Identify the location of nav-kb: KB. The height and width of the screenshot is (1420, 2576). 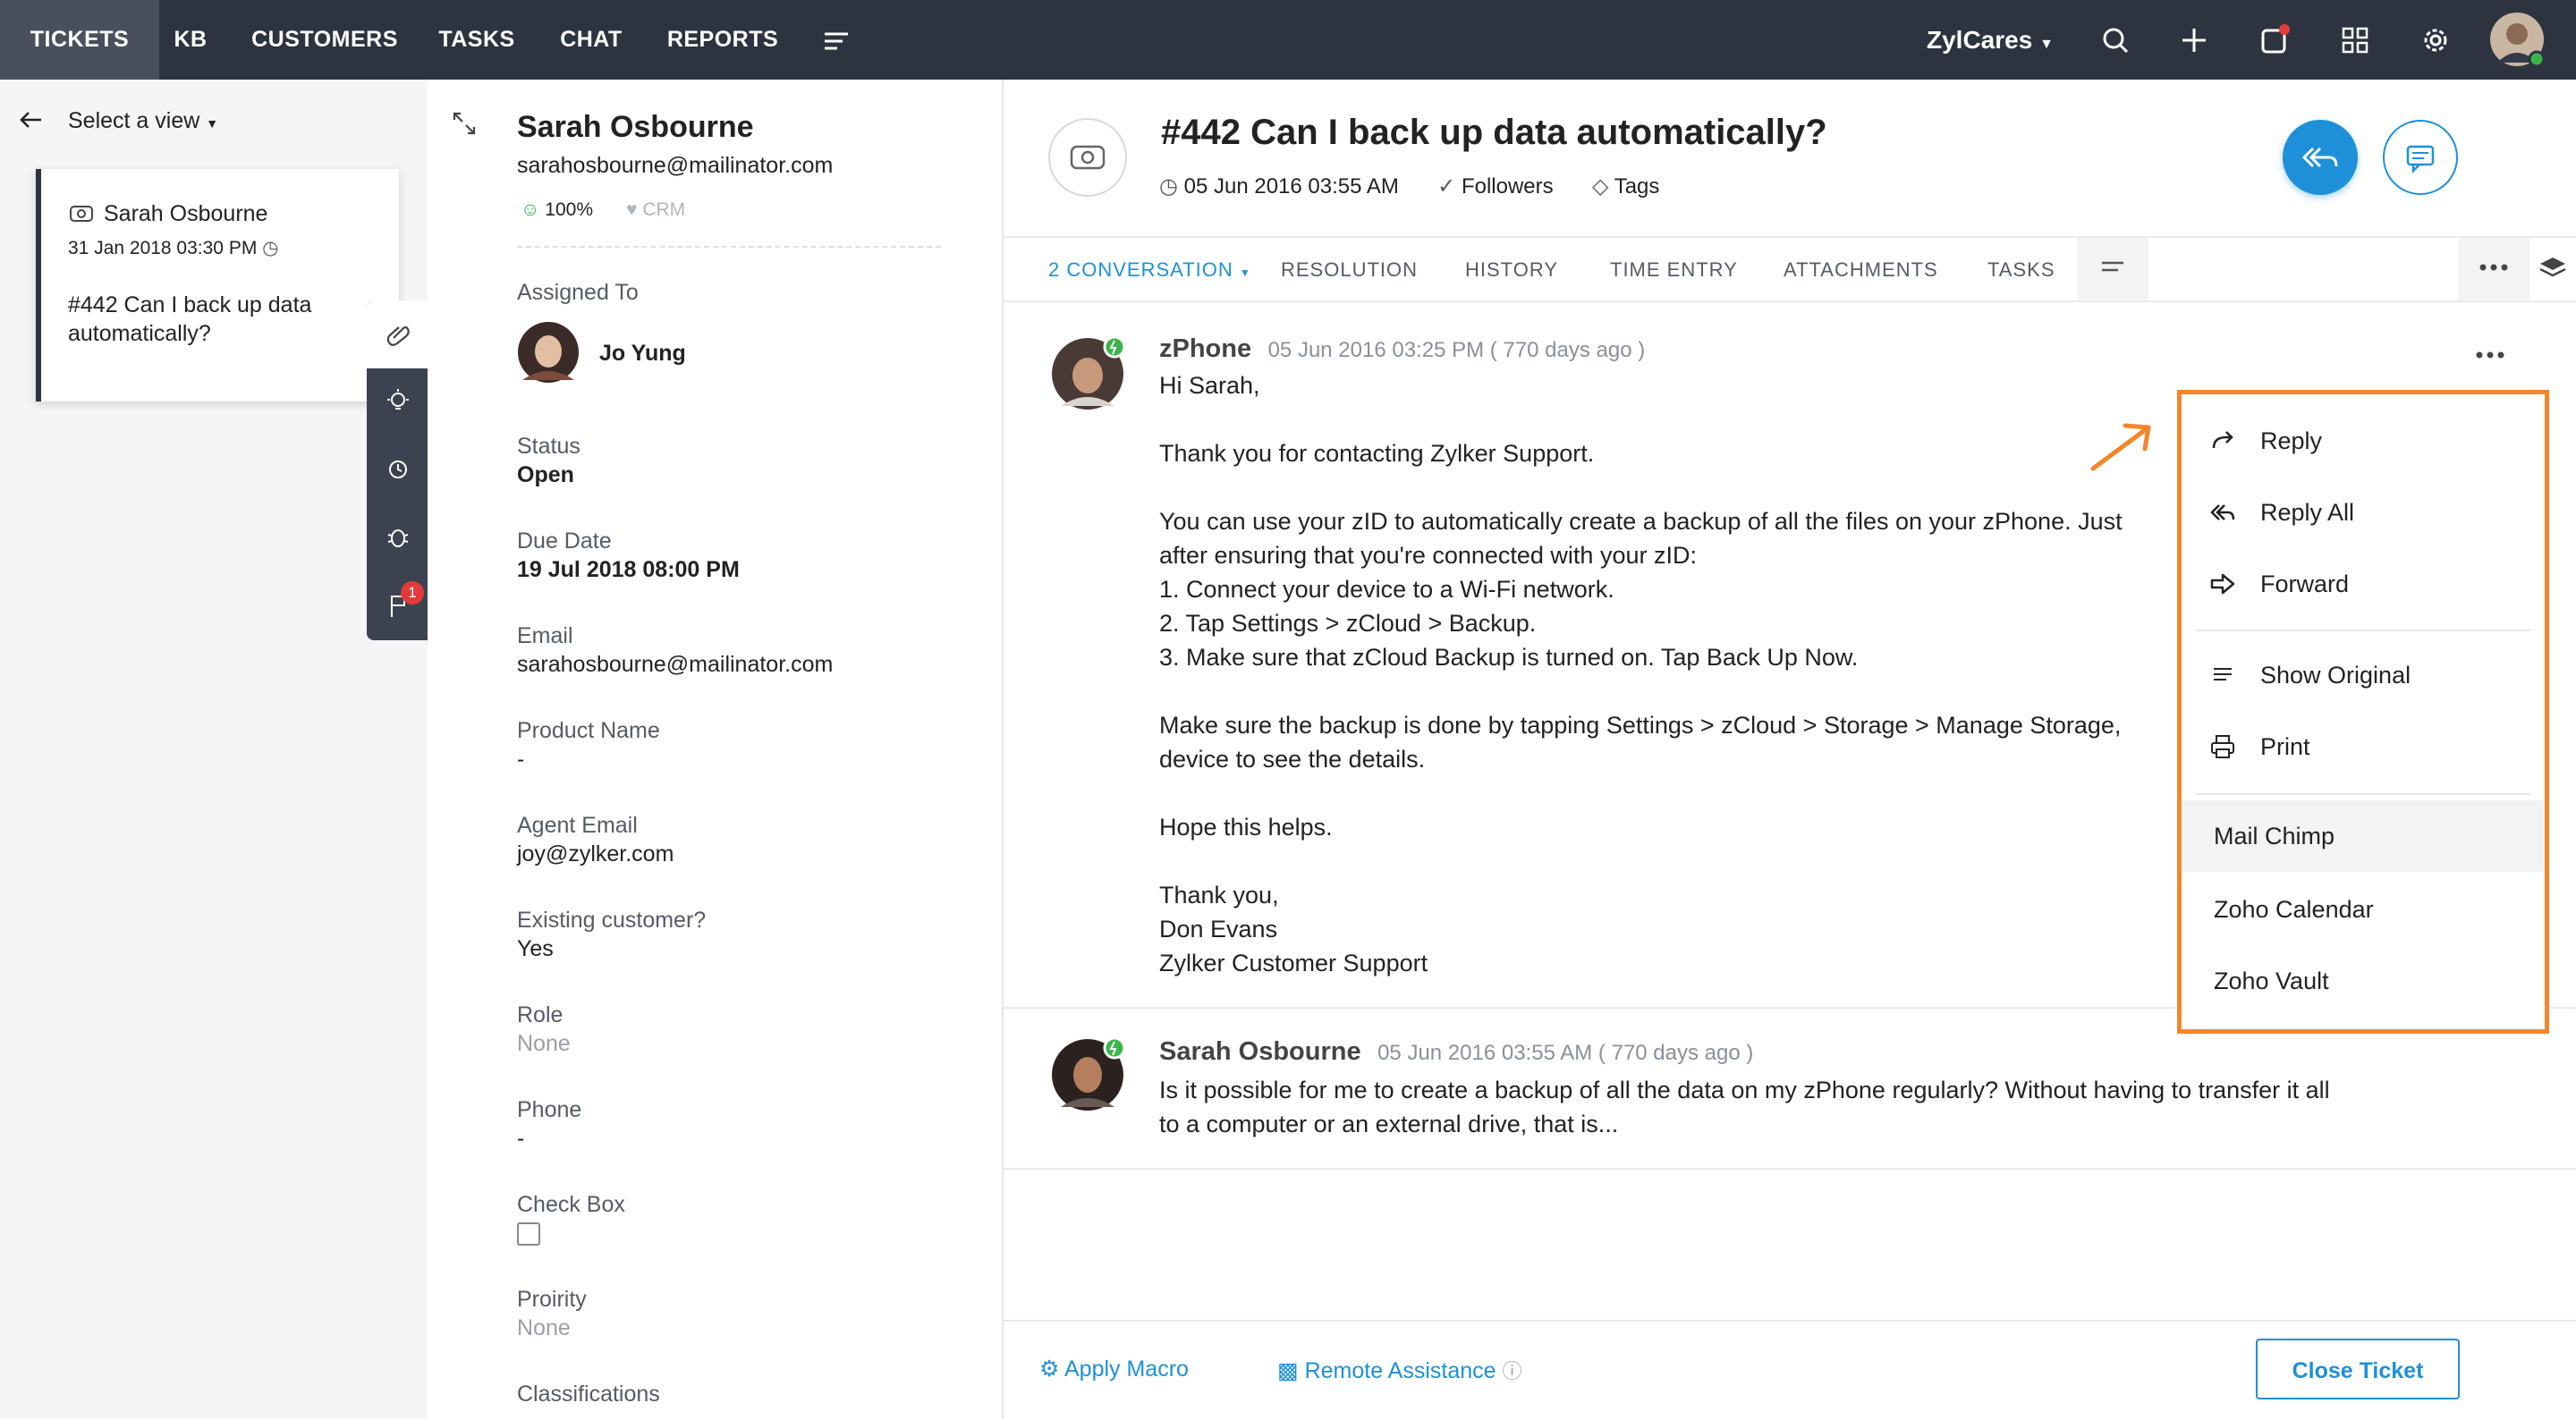
(190, 40).